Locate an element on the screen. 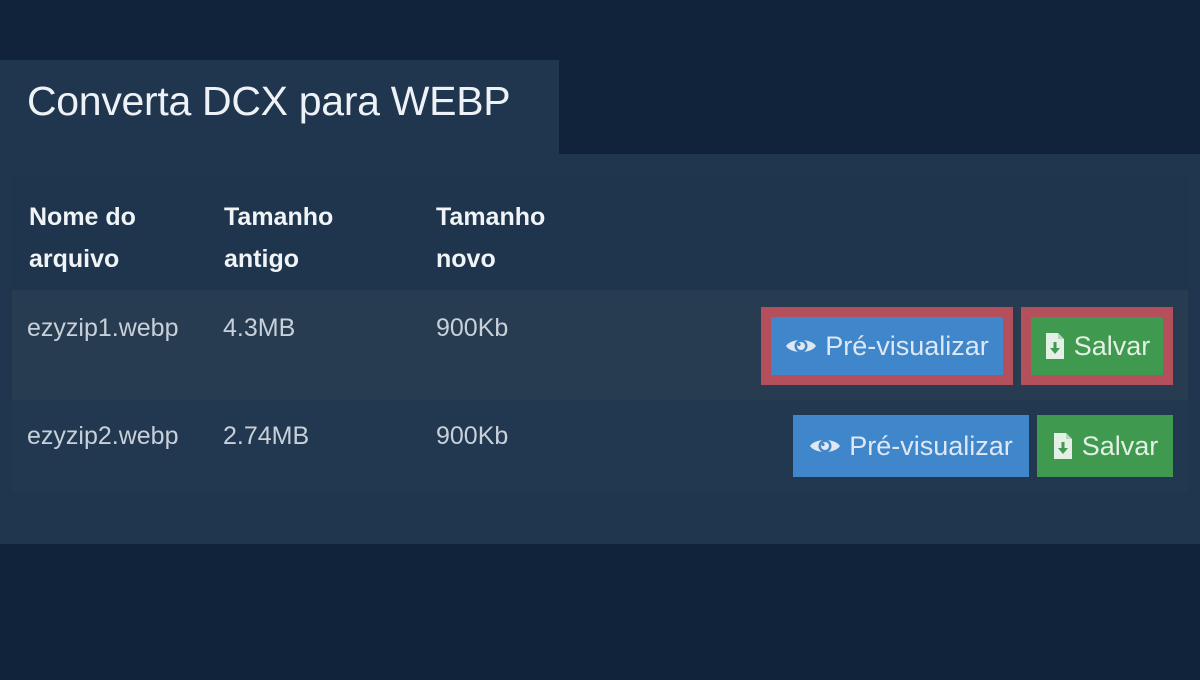  header-filename-line2: arquivo is located at coordinates (74, 259).